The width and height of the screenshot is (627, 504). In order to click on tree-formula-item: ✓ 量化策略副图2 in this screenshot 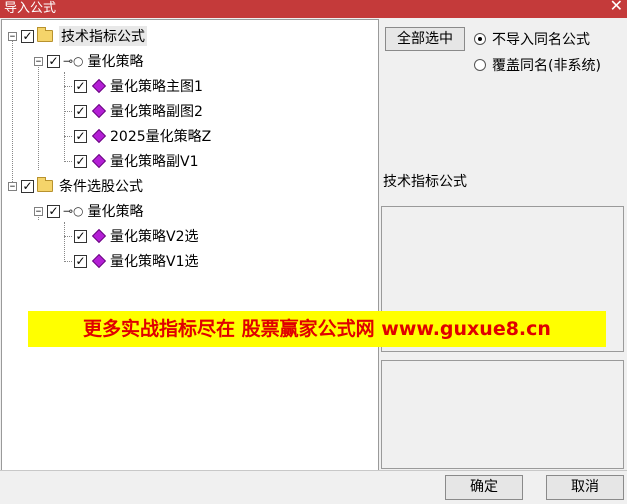, I will do `click(133, 111)`.